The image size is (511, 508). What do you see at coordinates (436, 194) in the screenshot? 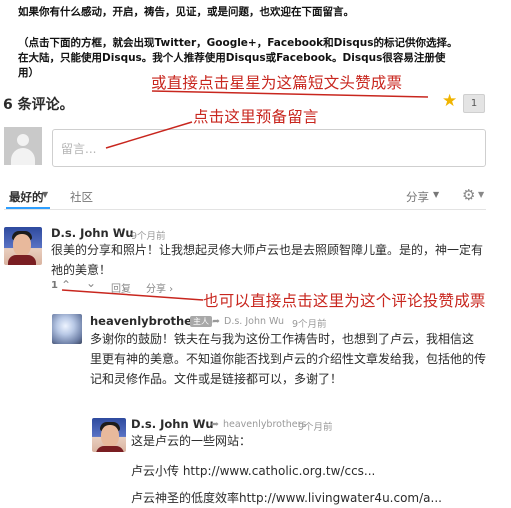
I see `share-dropdown-icon: ▼` at bounding box center [436, 194].